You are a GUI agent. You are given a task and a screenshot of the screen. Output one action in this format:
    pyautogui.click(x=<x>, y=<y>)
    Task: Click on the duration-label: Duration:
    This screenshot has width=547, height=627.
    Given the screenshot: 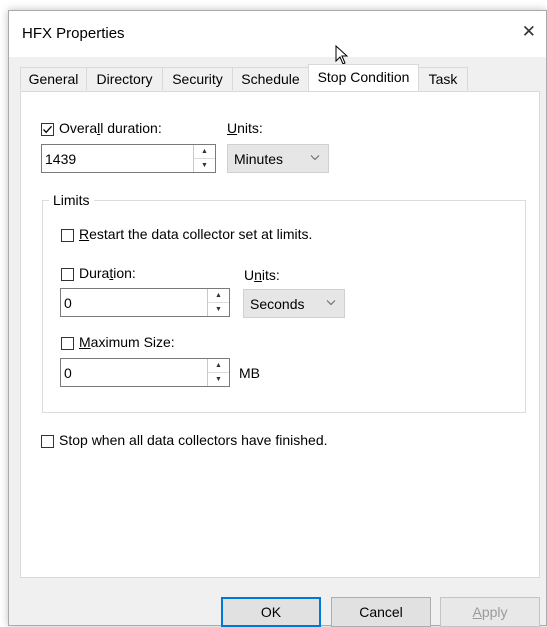 What is the action you would take?
    pyautogui.click(x=107, y=273)
    